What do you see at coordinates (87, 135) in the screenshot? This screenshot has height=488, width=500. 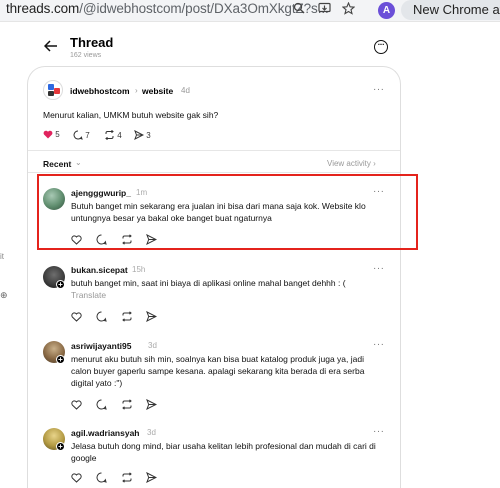 I see `reply-count: 7` at bounding box center [87, 135].